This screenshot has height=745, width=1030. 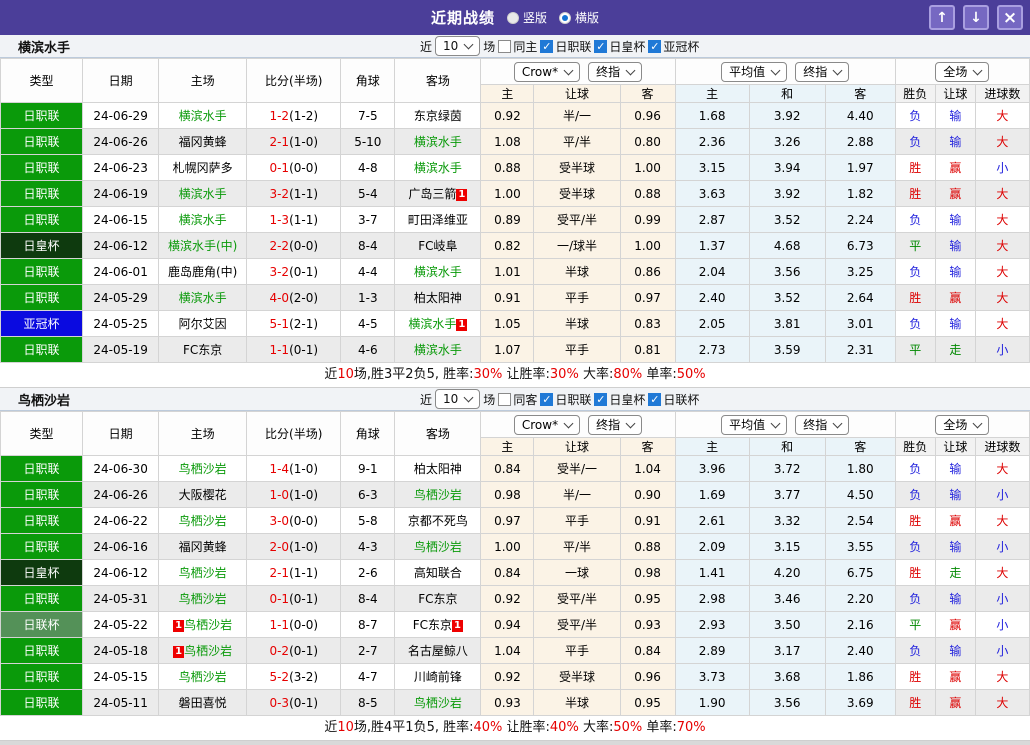 I want to click on asia-away-odds-cell: 1.00, so click(x=647, y=245).